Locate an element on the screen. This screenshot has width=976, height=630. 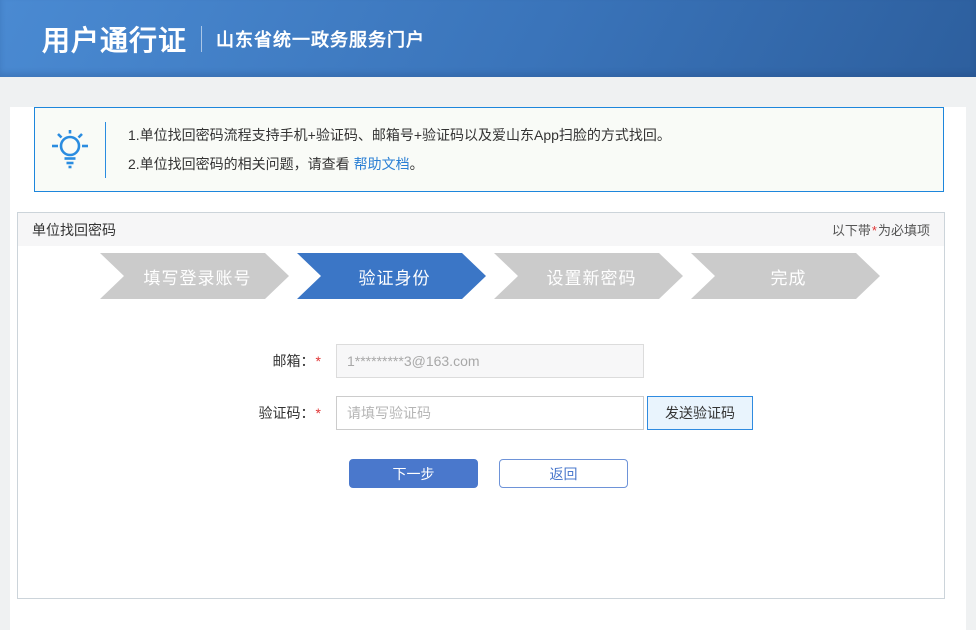
code-row: 验证码：* 发送验证码 is located at coordinates (481, 413).